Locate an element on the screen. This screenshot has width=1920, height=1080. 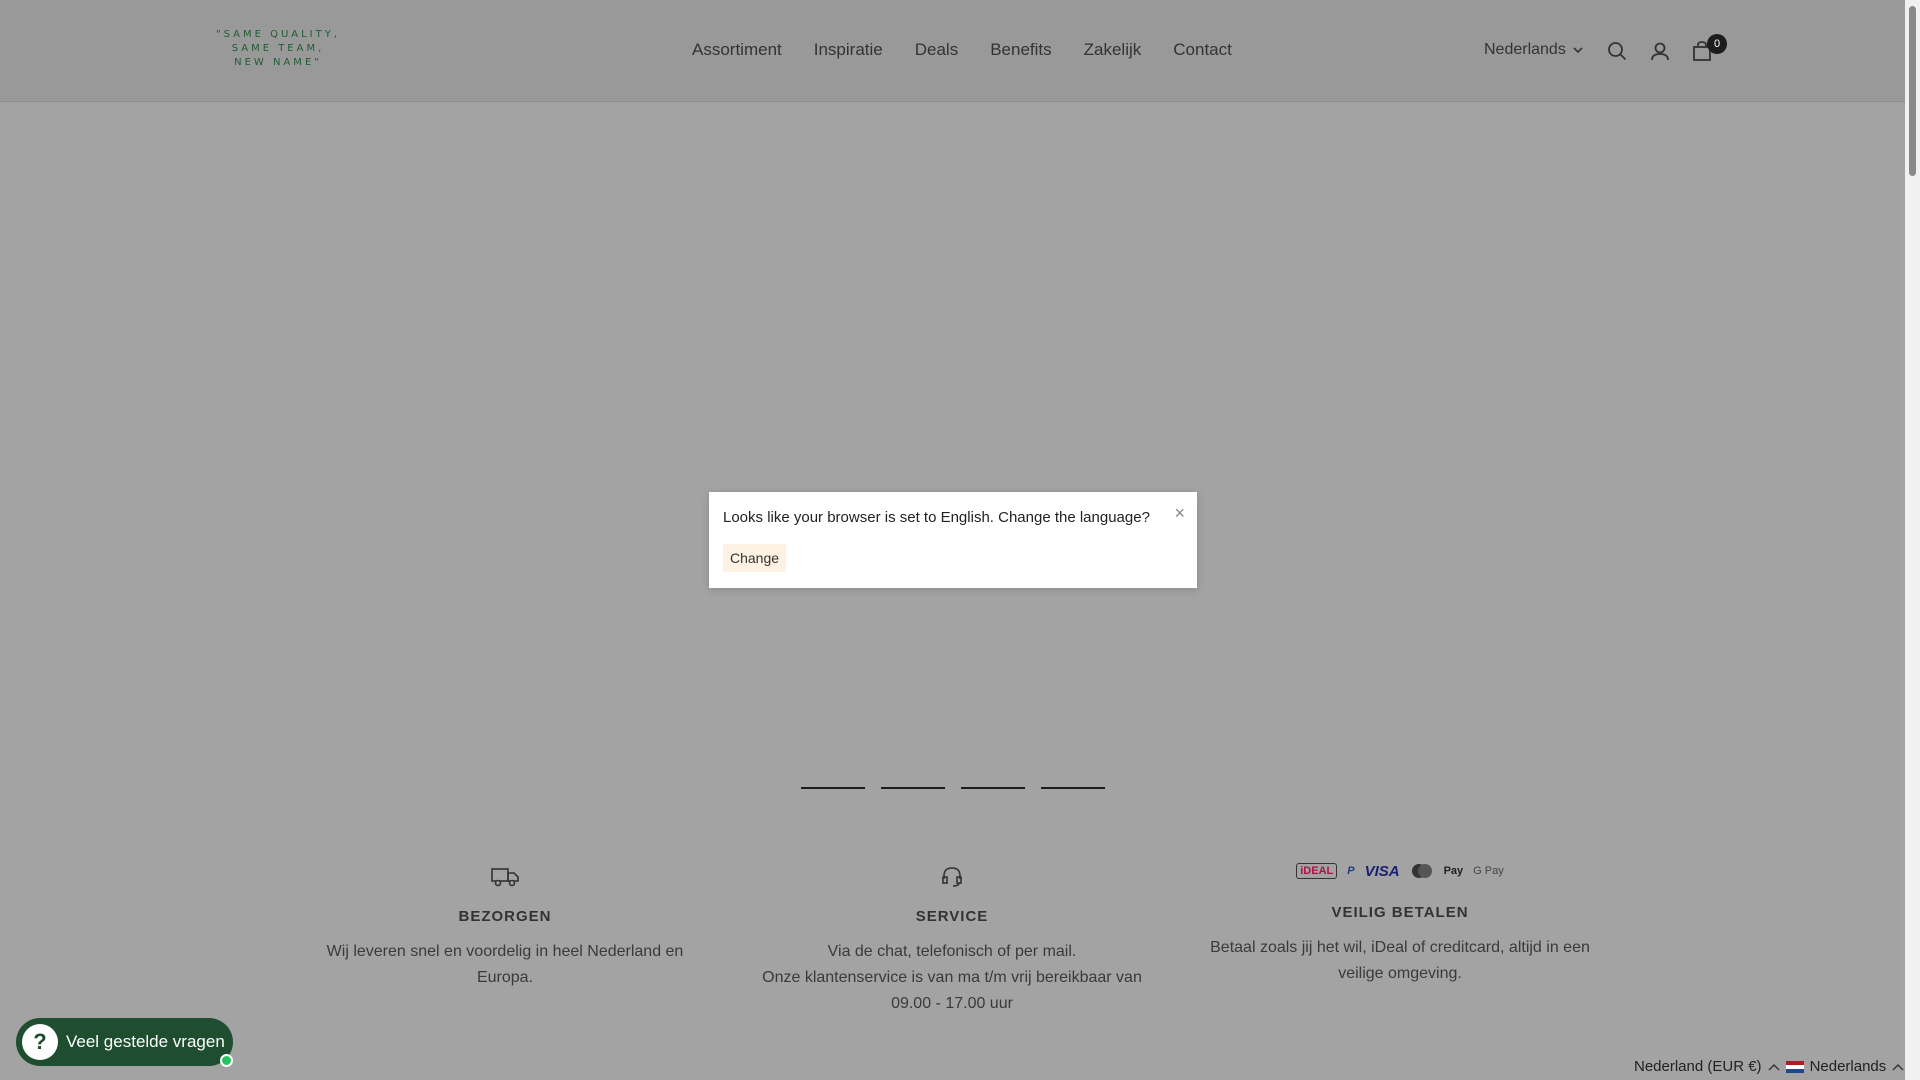
nav-deals: Deals is located at coordinates (936, 50).